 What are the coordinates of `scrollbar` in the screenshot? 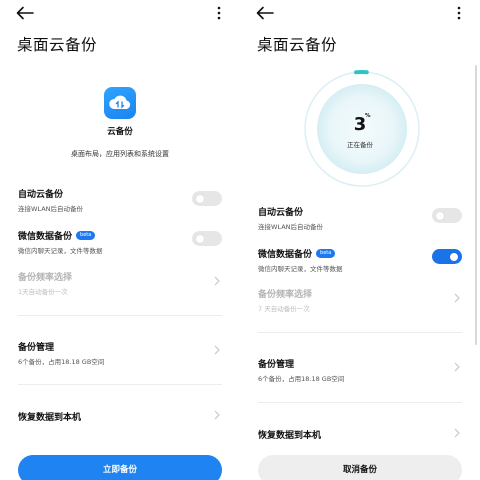 It's located at (476, 205).